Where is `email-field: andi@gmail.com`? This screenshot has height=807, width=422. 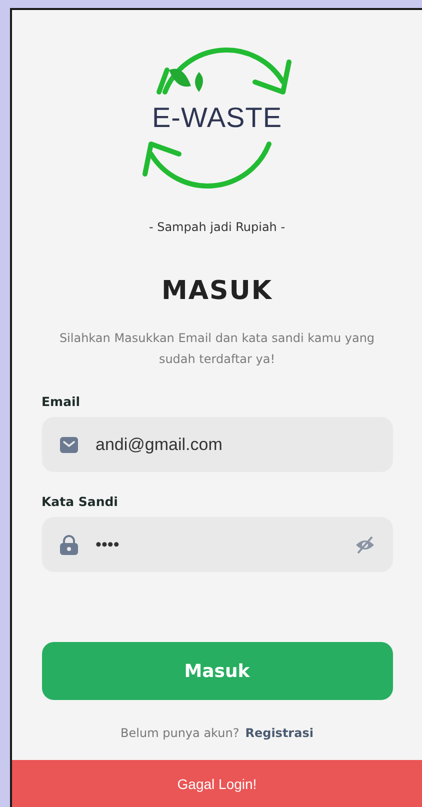 email-field: andi@gmail.com is located at coordinates (217, 444).